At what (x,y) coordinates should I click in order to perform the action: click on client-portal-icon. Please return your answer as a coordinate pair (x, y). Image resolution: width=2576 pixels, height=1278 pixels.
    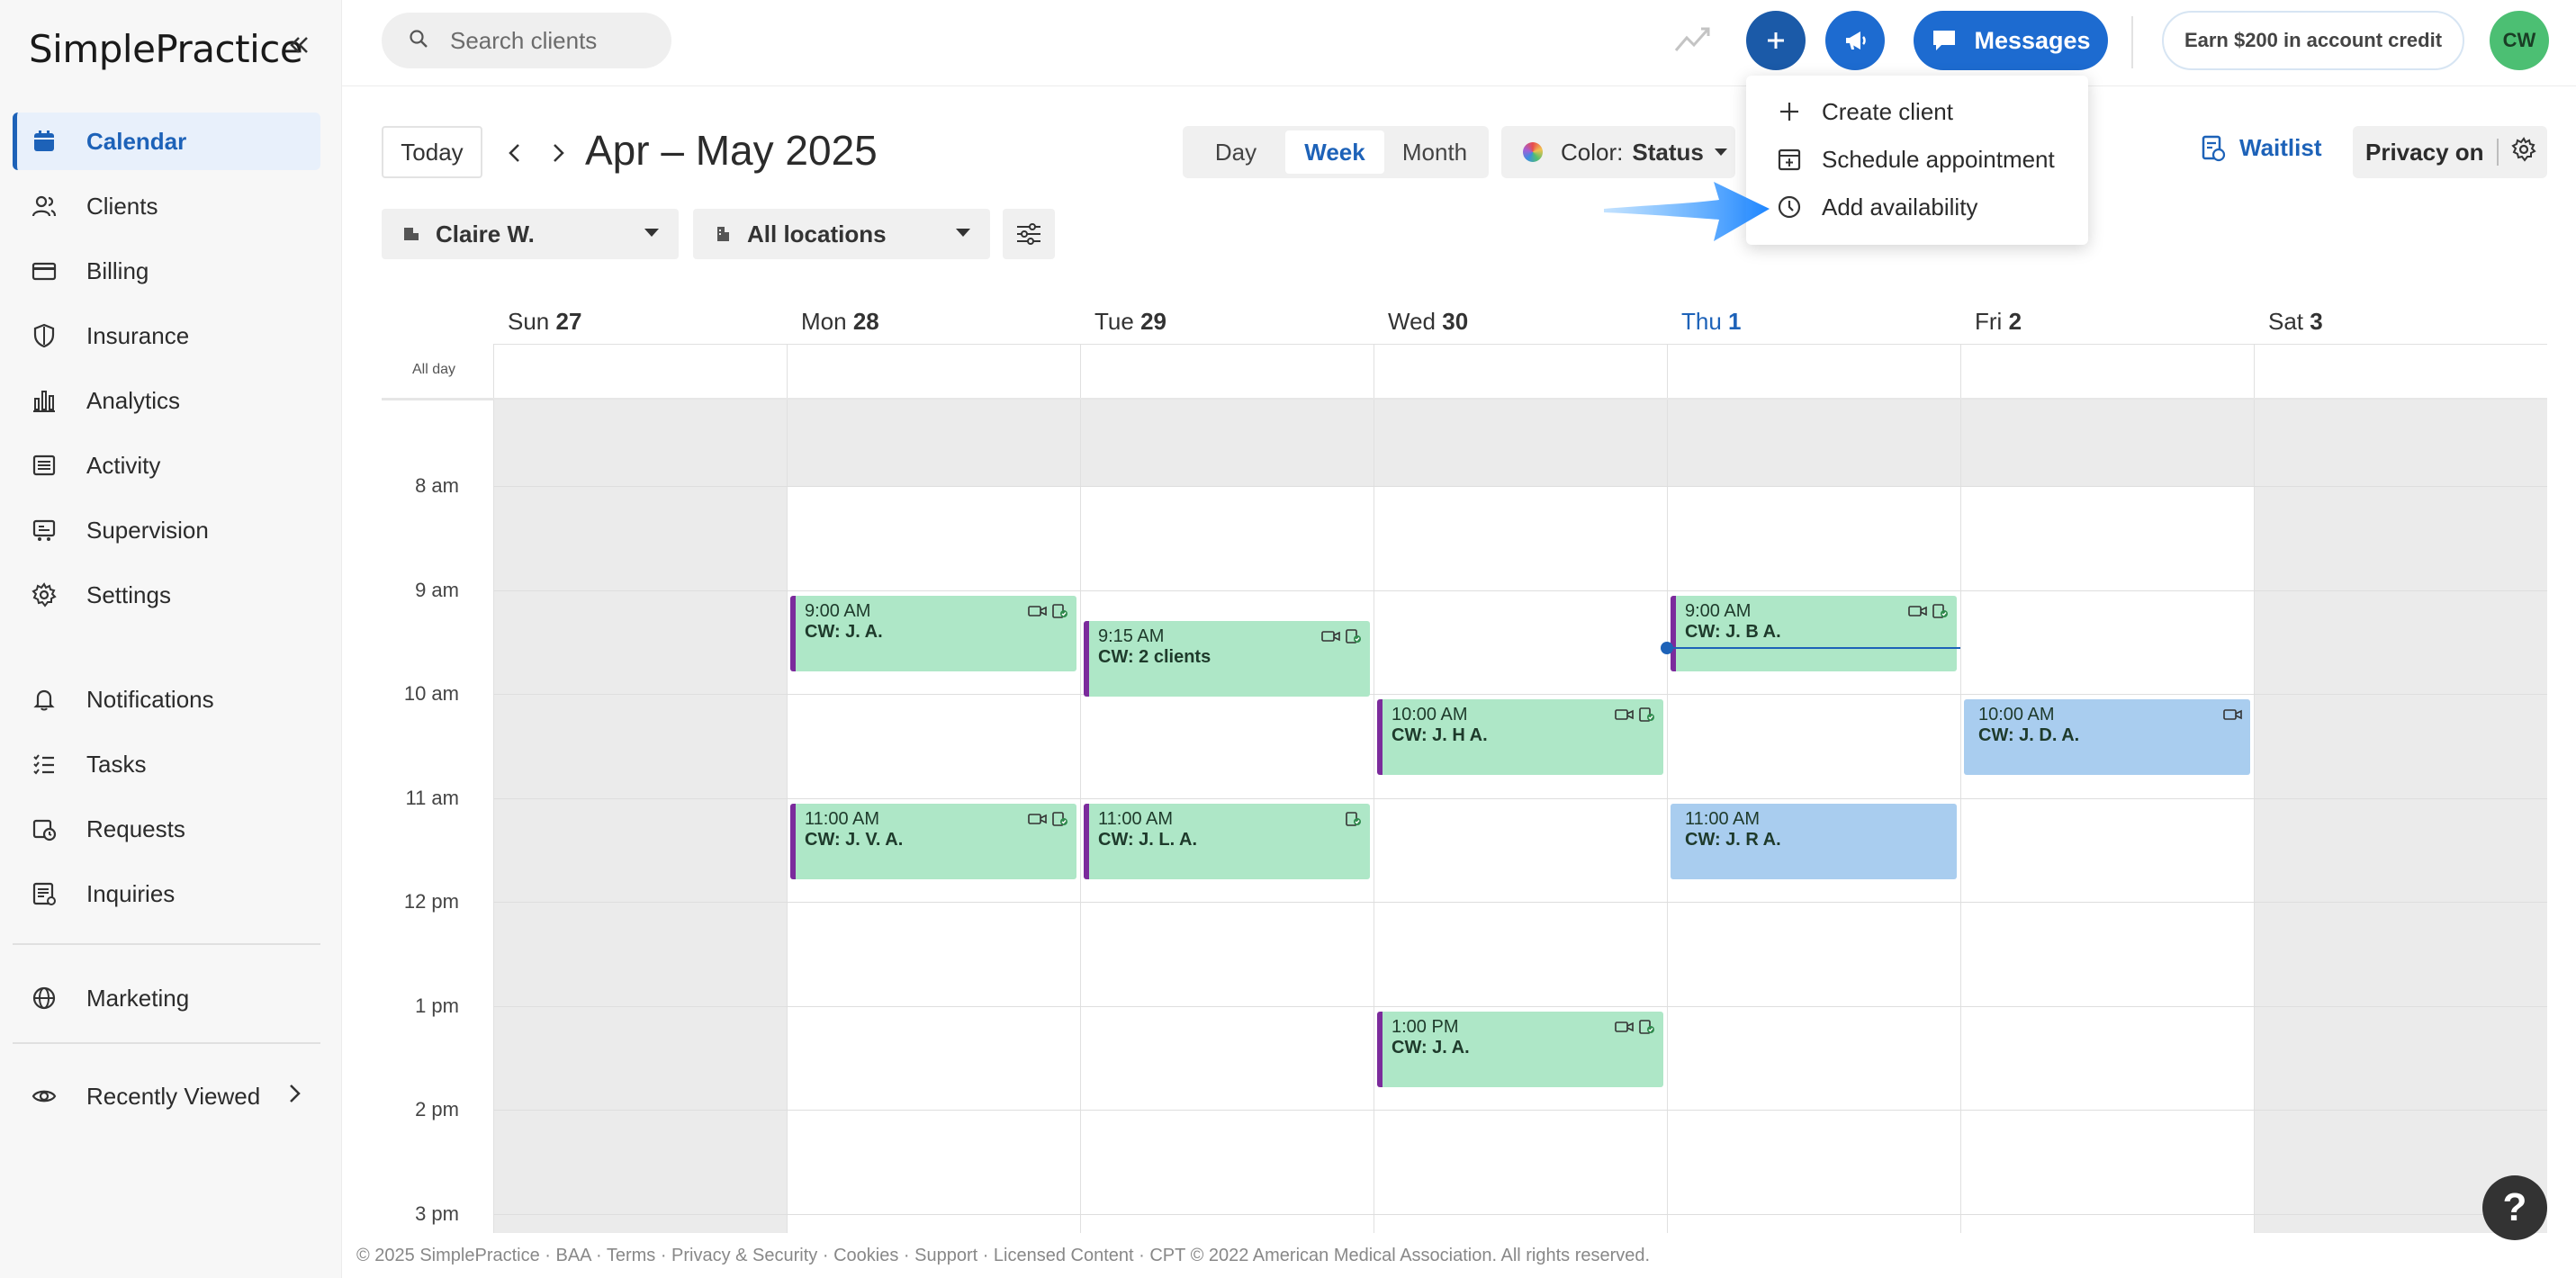
    Looking at the image, I should click on (1354, 639).